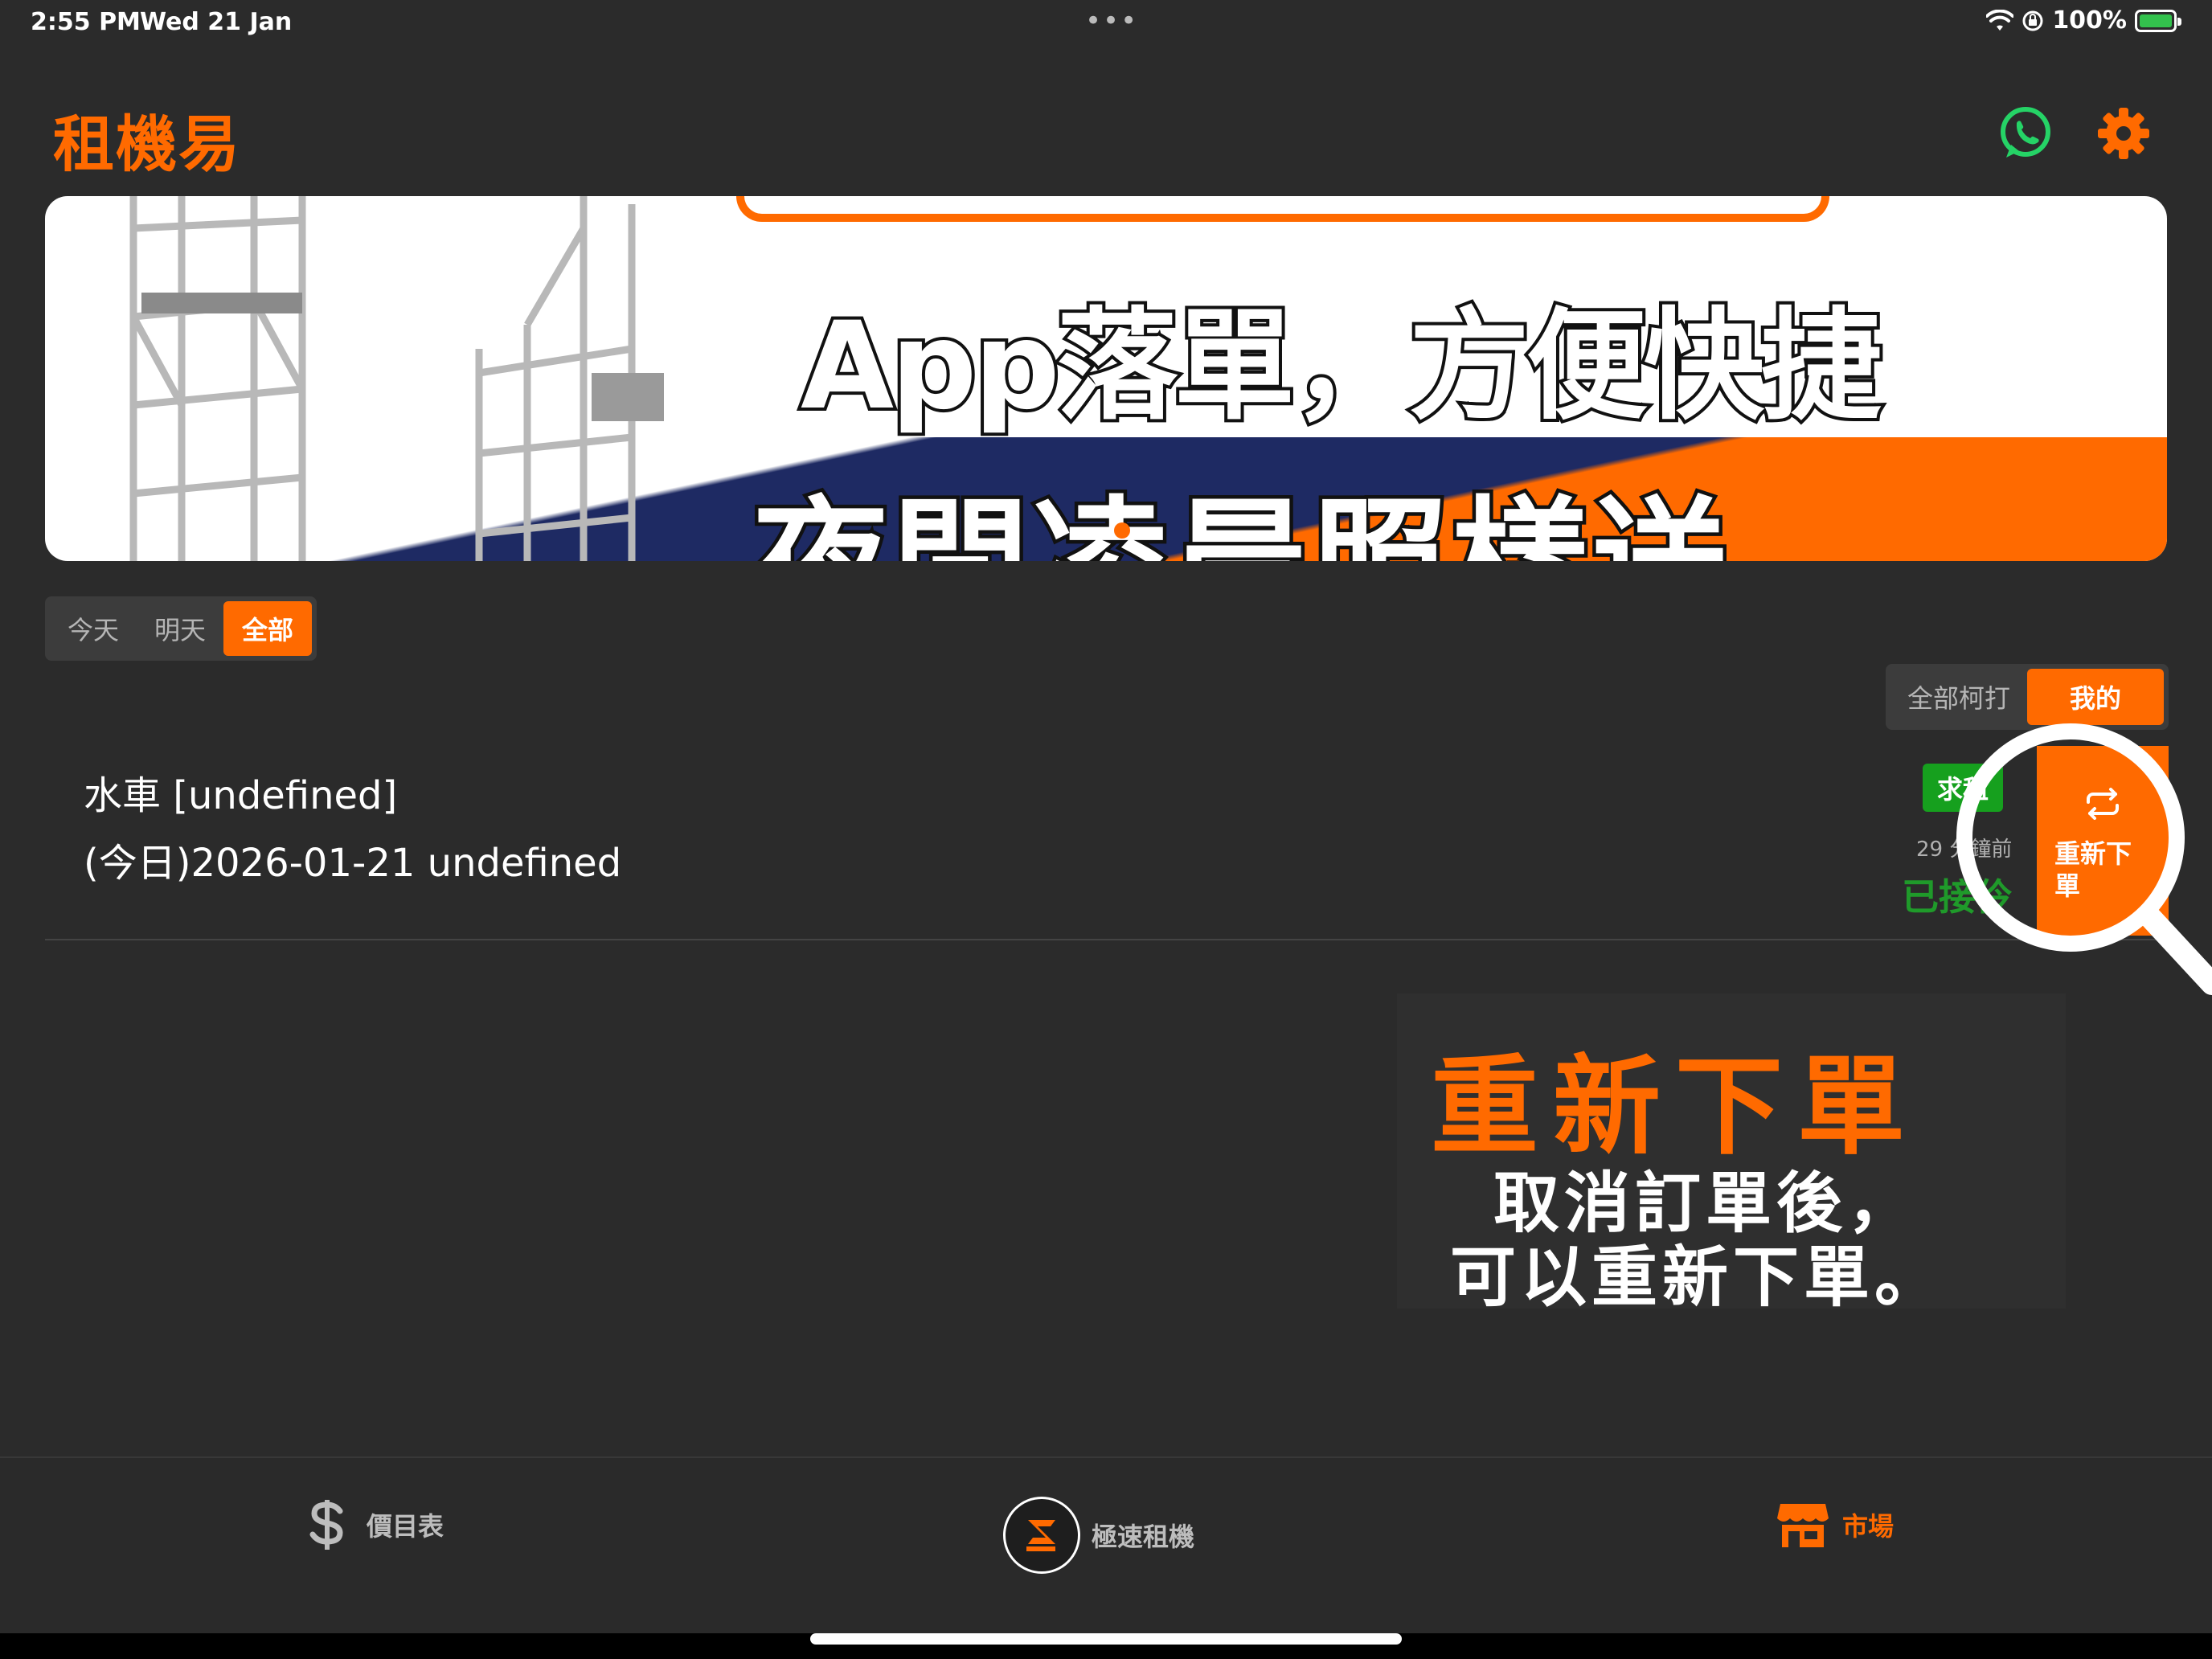  What do you see at coordinates (327, 1525) in the screenshot?
I see `dollar-icon` at bounding box center [327, 1525].